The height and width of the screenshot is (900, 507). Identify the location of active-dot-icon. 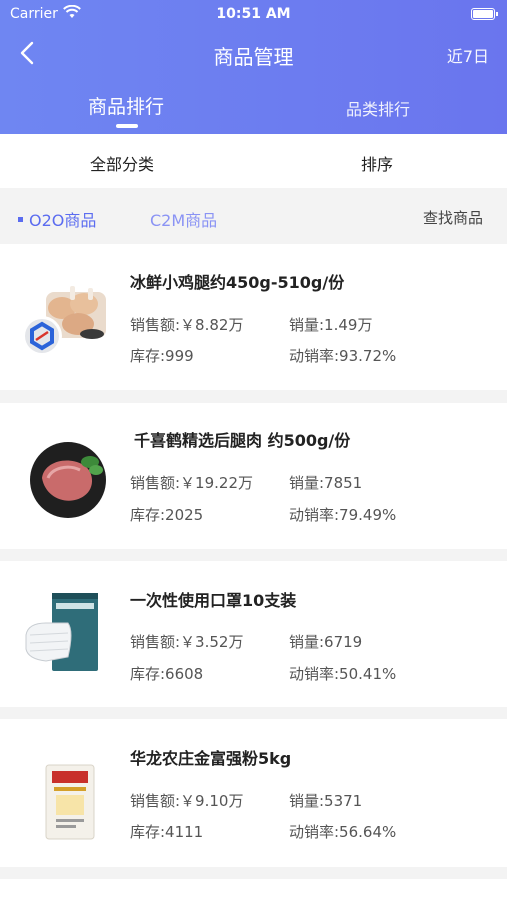
(20, 219).